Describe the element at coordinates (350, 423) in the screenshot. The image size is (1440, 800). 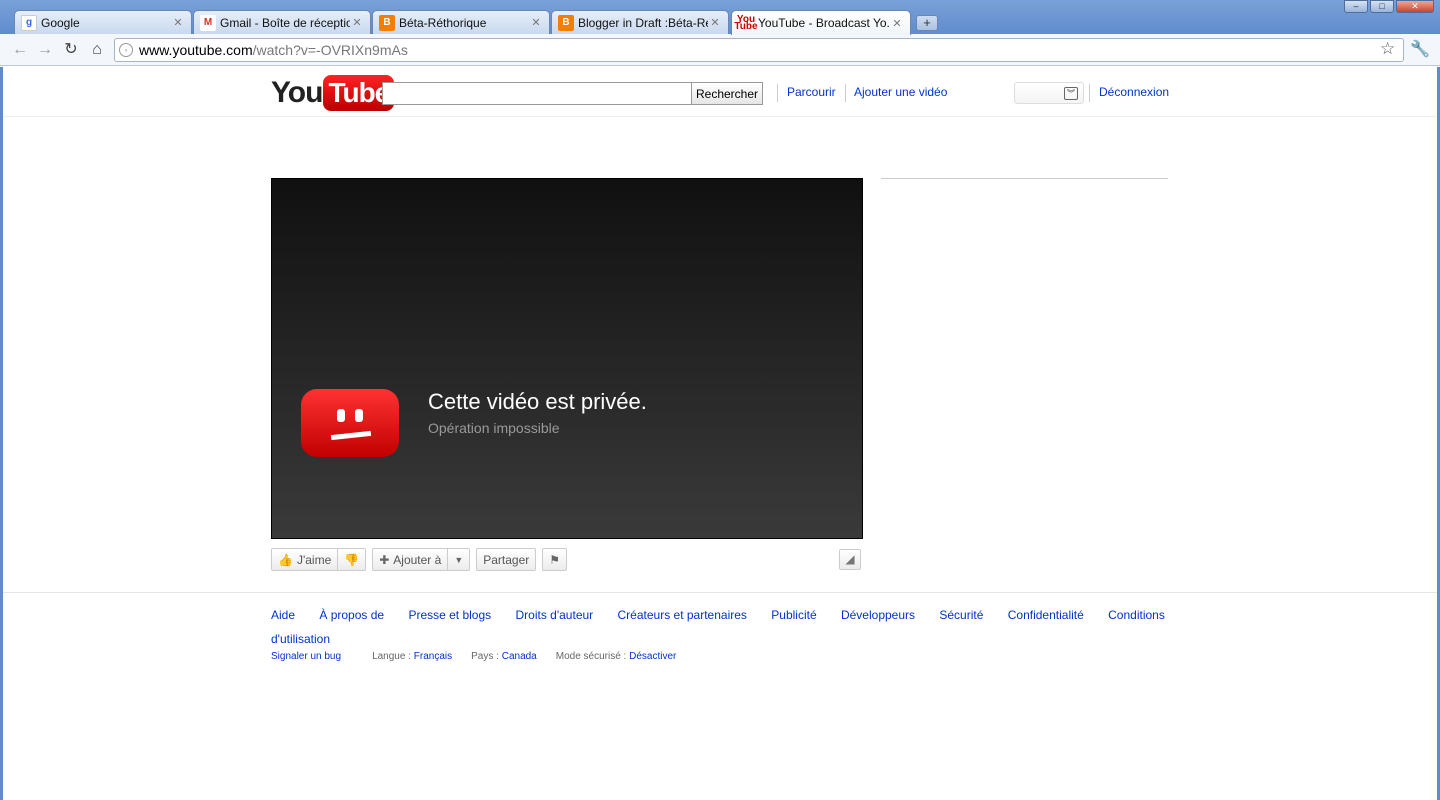
I see `sad-youtube-icon` at that location.